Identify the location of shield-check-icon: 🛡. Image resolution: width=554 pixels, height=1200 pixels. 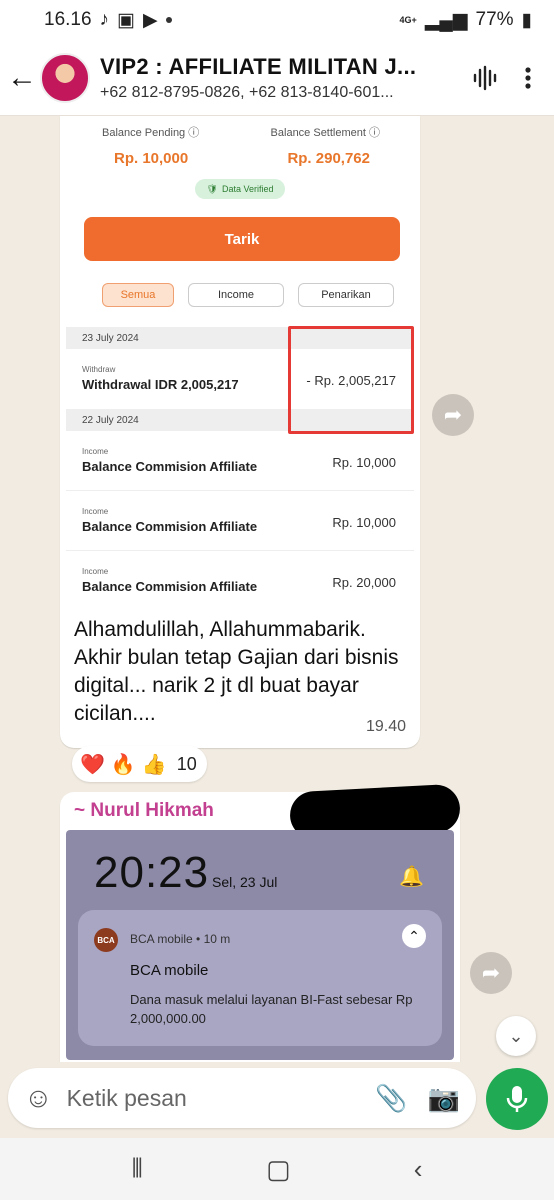
(212, 188).